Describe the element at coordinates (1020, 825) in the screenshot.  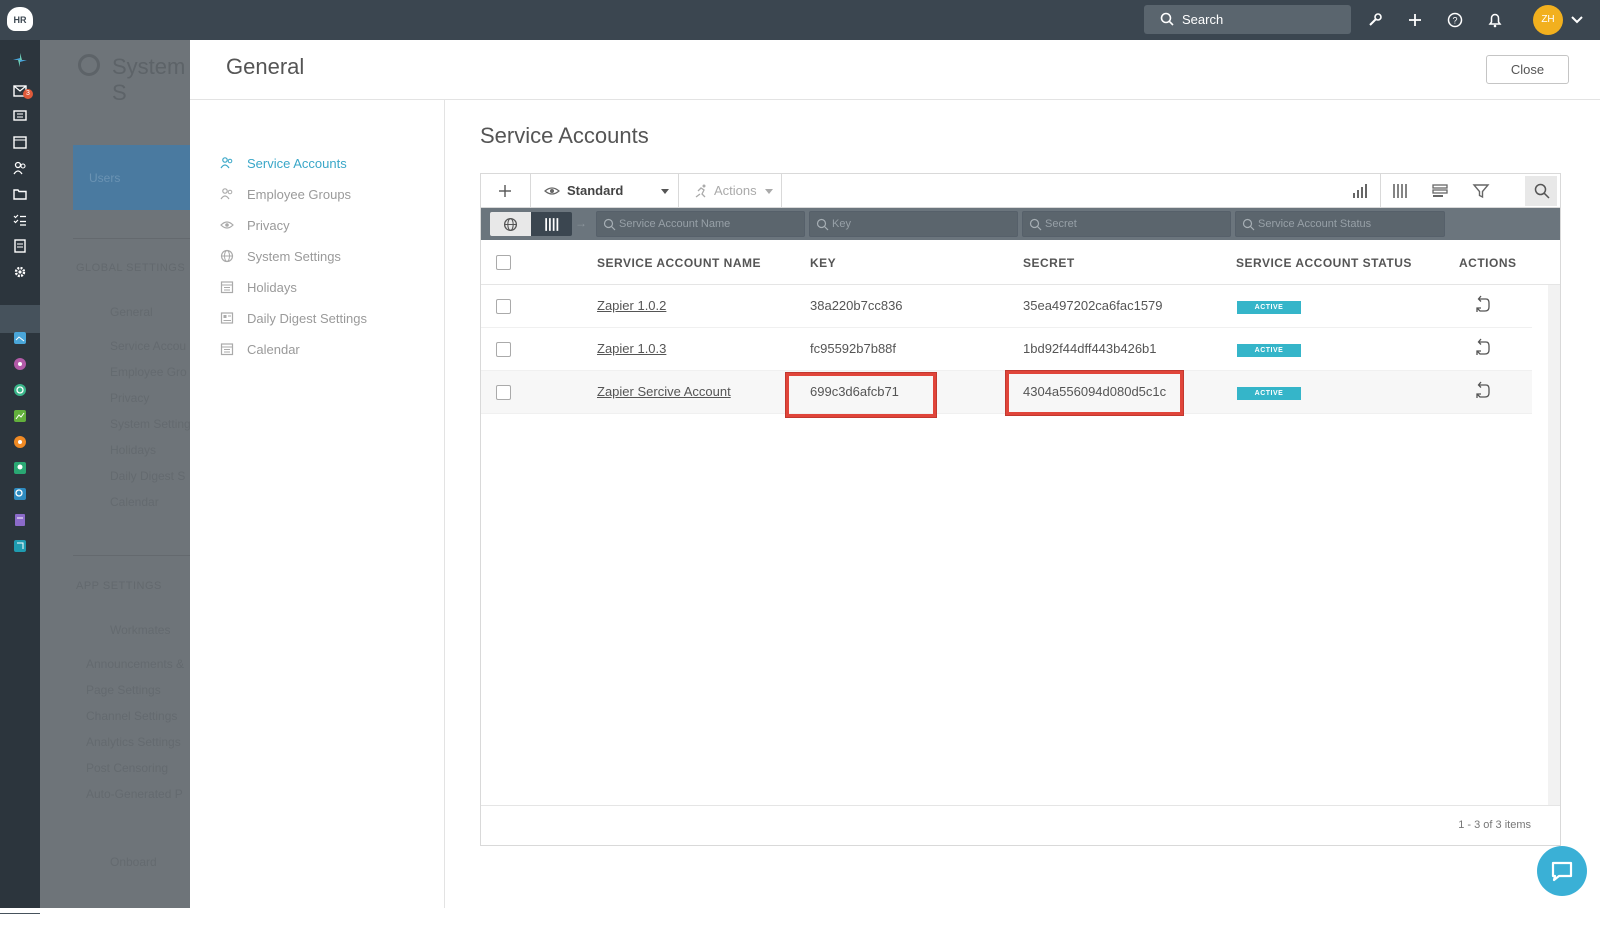
I see `grid-footer: 1 - 3 of 3 items` at that location.